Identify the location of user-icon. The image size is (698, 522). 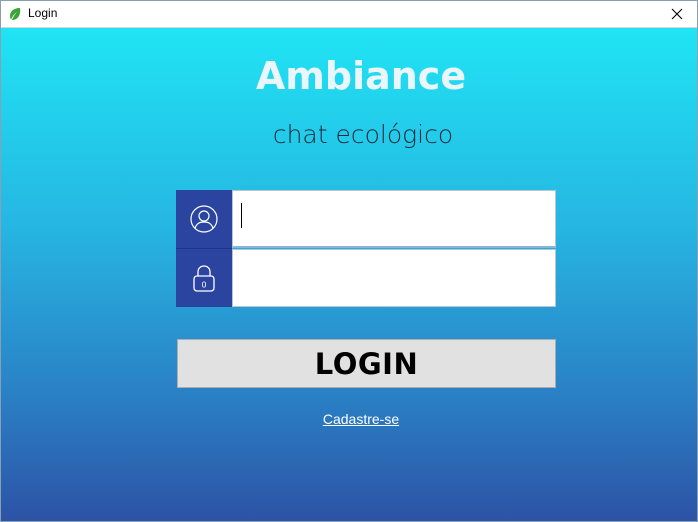
(204, 219).